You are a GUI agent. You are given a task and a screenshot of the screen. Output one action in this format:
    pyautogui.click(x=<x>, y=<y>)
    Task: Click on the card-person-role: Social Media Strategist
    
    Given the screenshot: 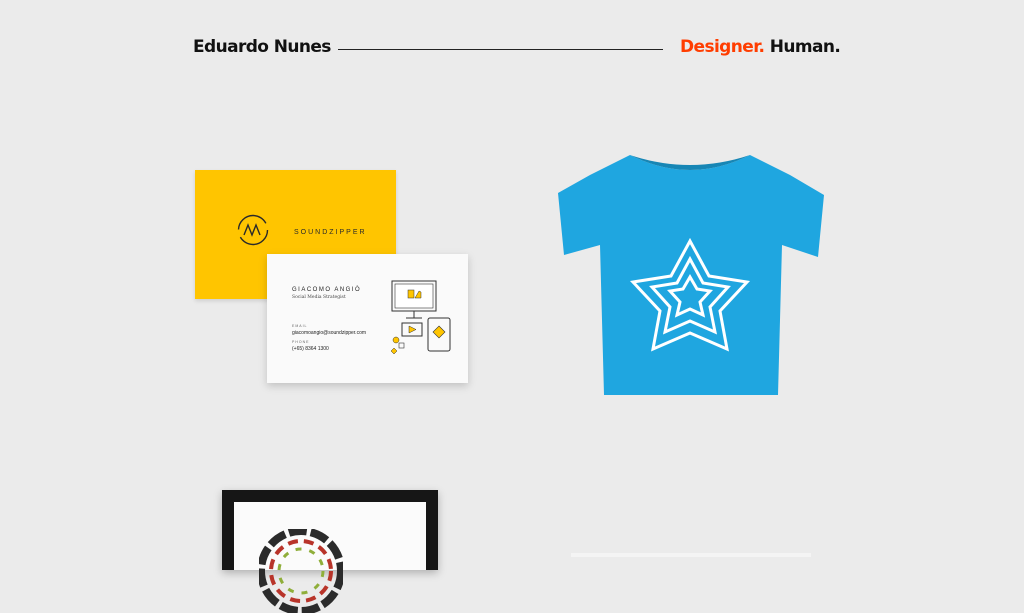 What is the action you would take?
    pyautogui.click(x=319, y=297)
    